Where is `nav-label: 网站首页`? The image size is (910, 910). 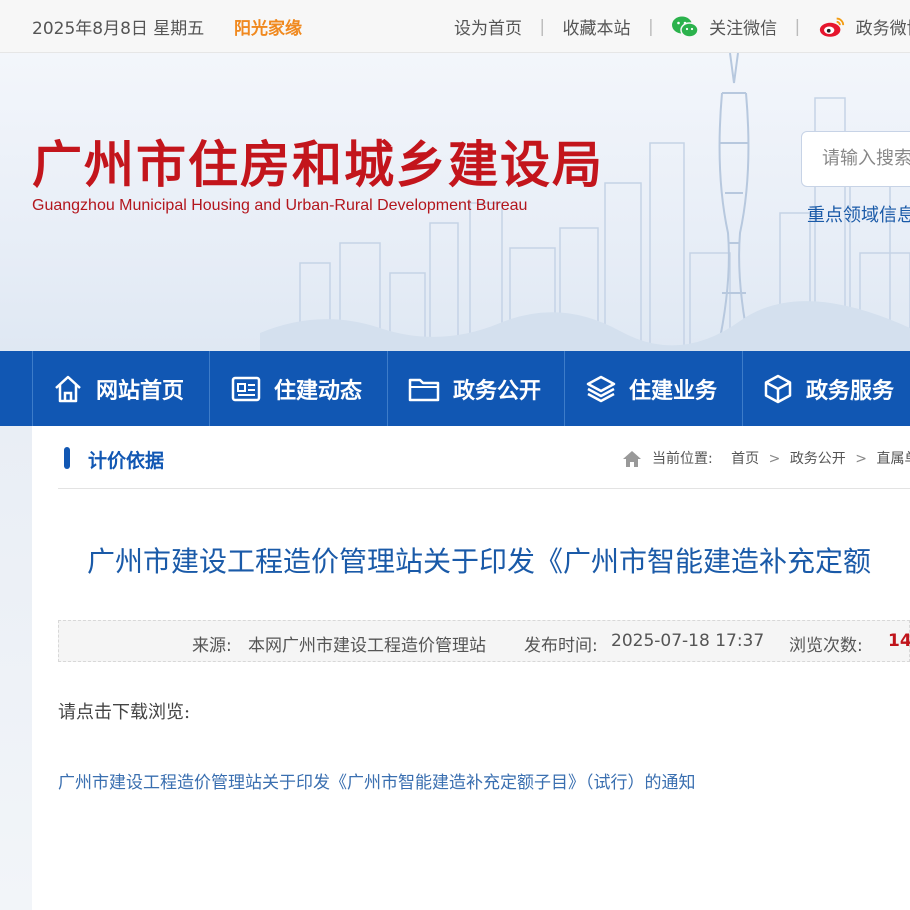
nav-label: 网站首页 is located at coordinates (140, 391).